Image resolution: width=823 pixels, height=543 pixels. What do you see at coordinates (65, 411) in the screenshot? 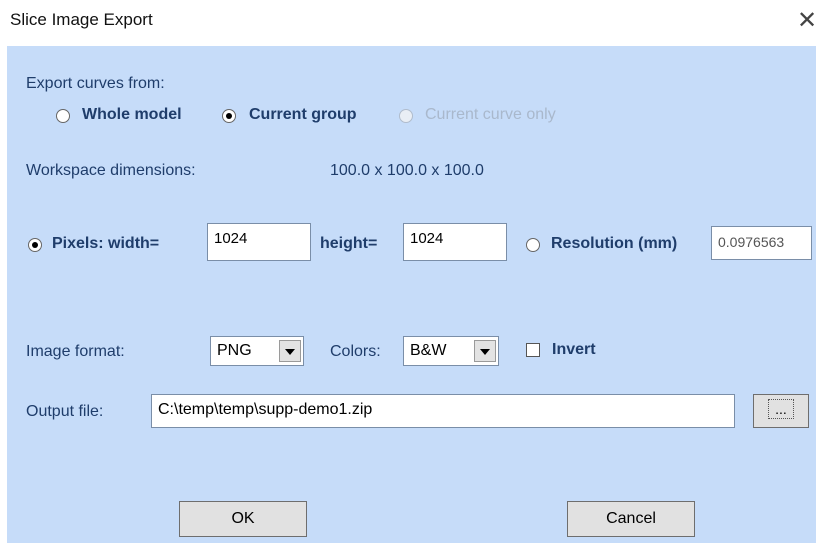
I see `output-file-label: Output file:` at bounding box center [65, 411].